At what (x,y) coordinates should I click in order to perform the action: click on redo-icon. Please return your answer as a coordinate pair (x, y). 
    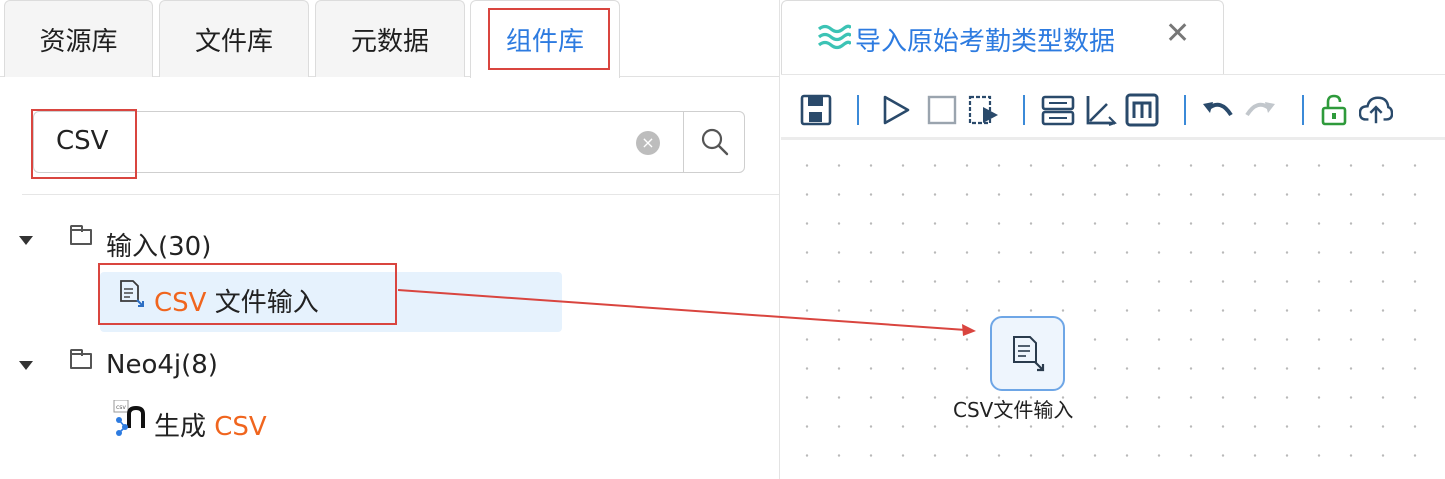
    Looking at the image, I should click on (1260, 110).